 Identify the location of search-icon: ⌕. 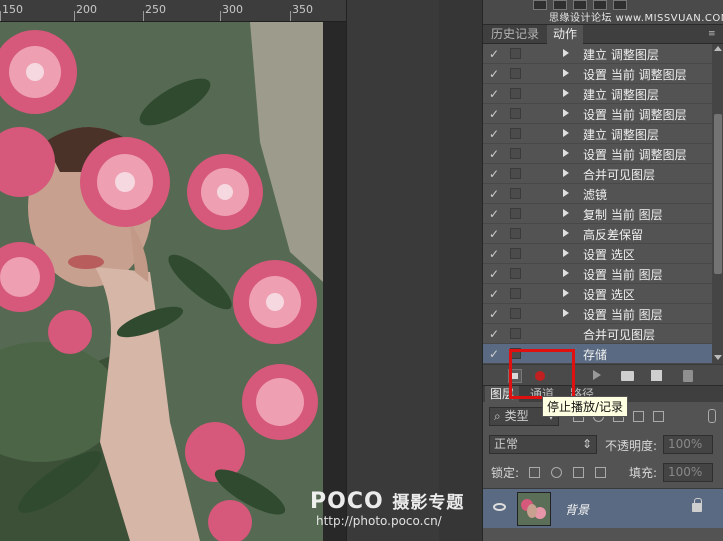
(497, 416).